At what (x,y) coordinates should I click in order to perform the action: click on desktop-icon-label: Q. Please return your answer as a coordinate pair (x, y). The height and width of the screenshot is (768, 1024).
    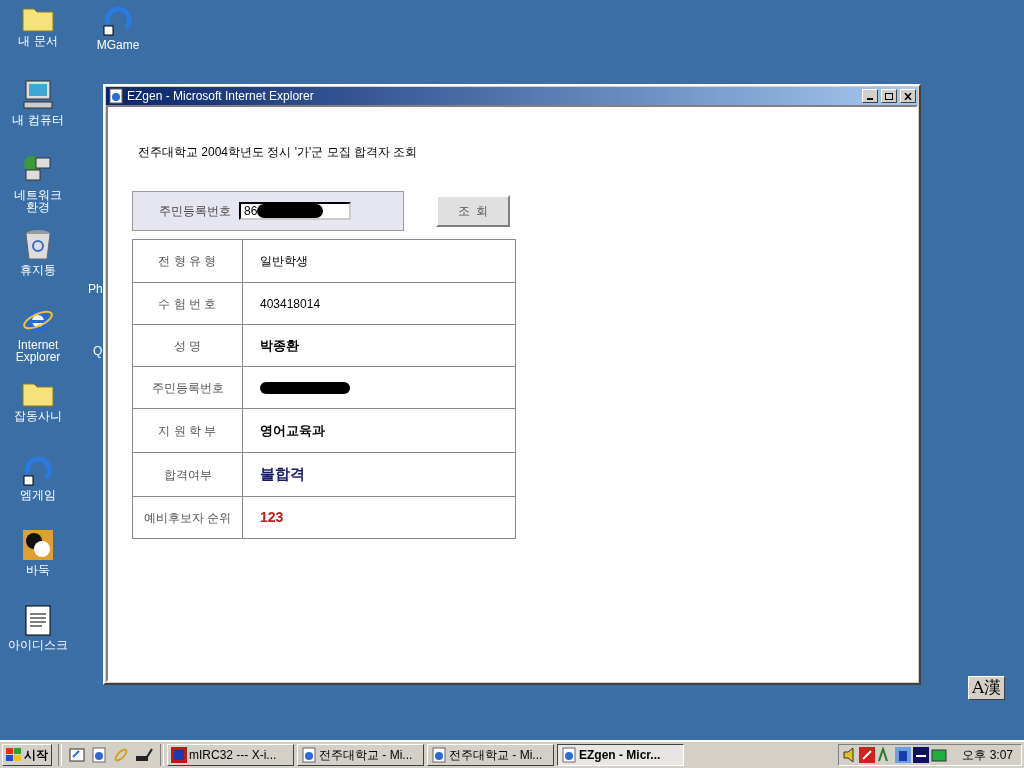
    Looking at the image, I should click on (98, 351).